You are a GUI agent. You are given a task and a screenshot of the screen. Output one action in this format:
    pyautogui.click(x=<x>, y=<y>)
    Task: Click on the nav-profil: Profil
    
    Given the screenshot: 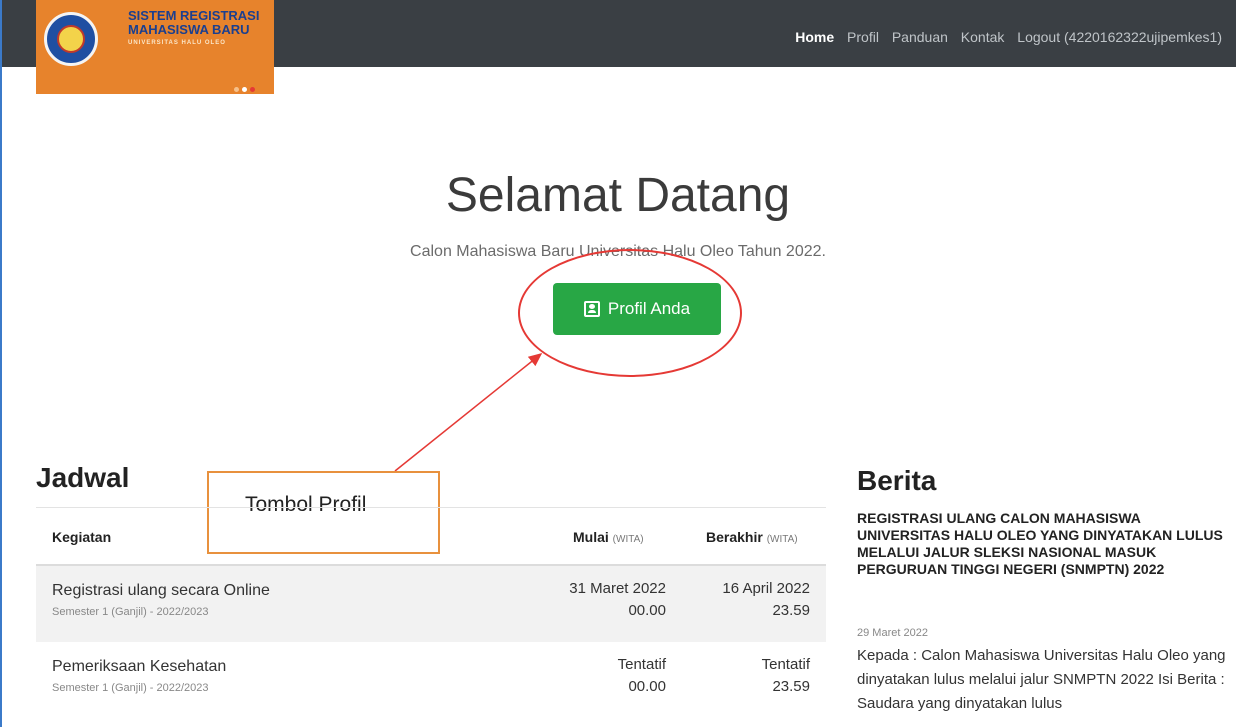 What is the action you would take?
    pyautogui.click(x=863, y=37)
    